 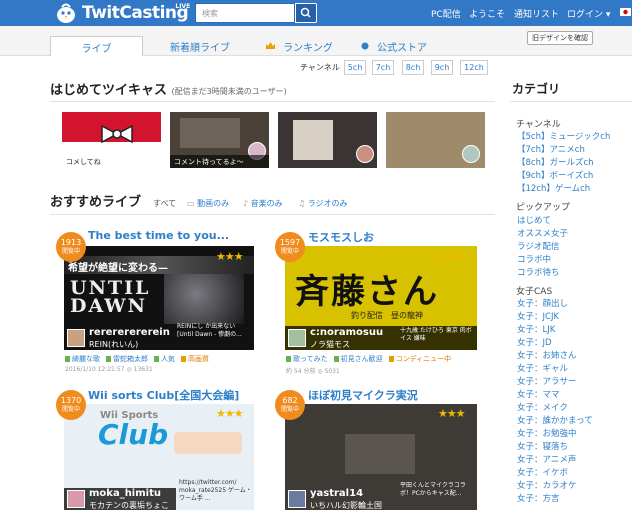 I want to click on tag: 歌ってみた, so click(x=307, y=359).